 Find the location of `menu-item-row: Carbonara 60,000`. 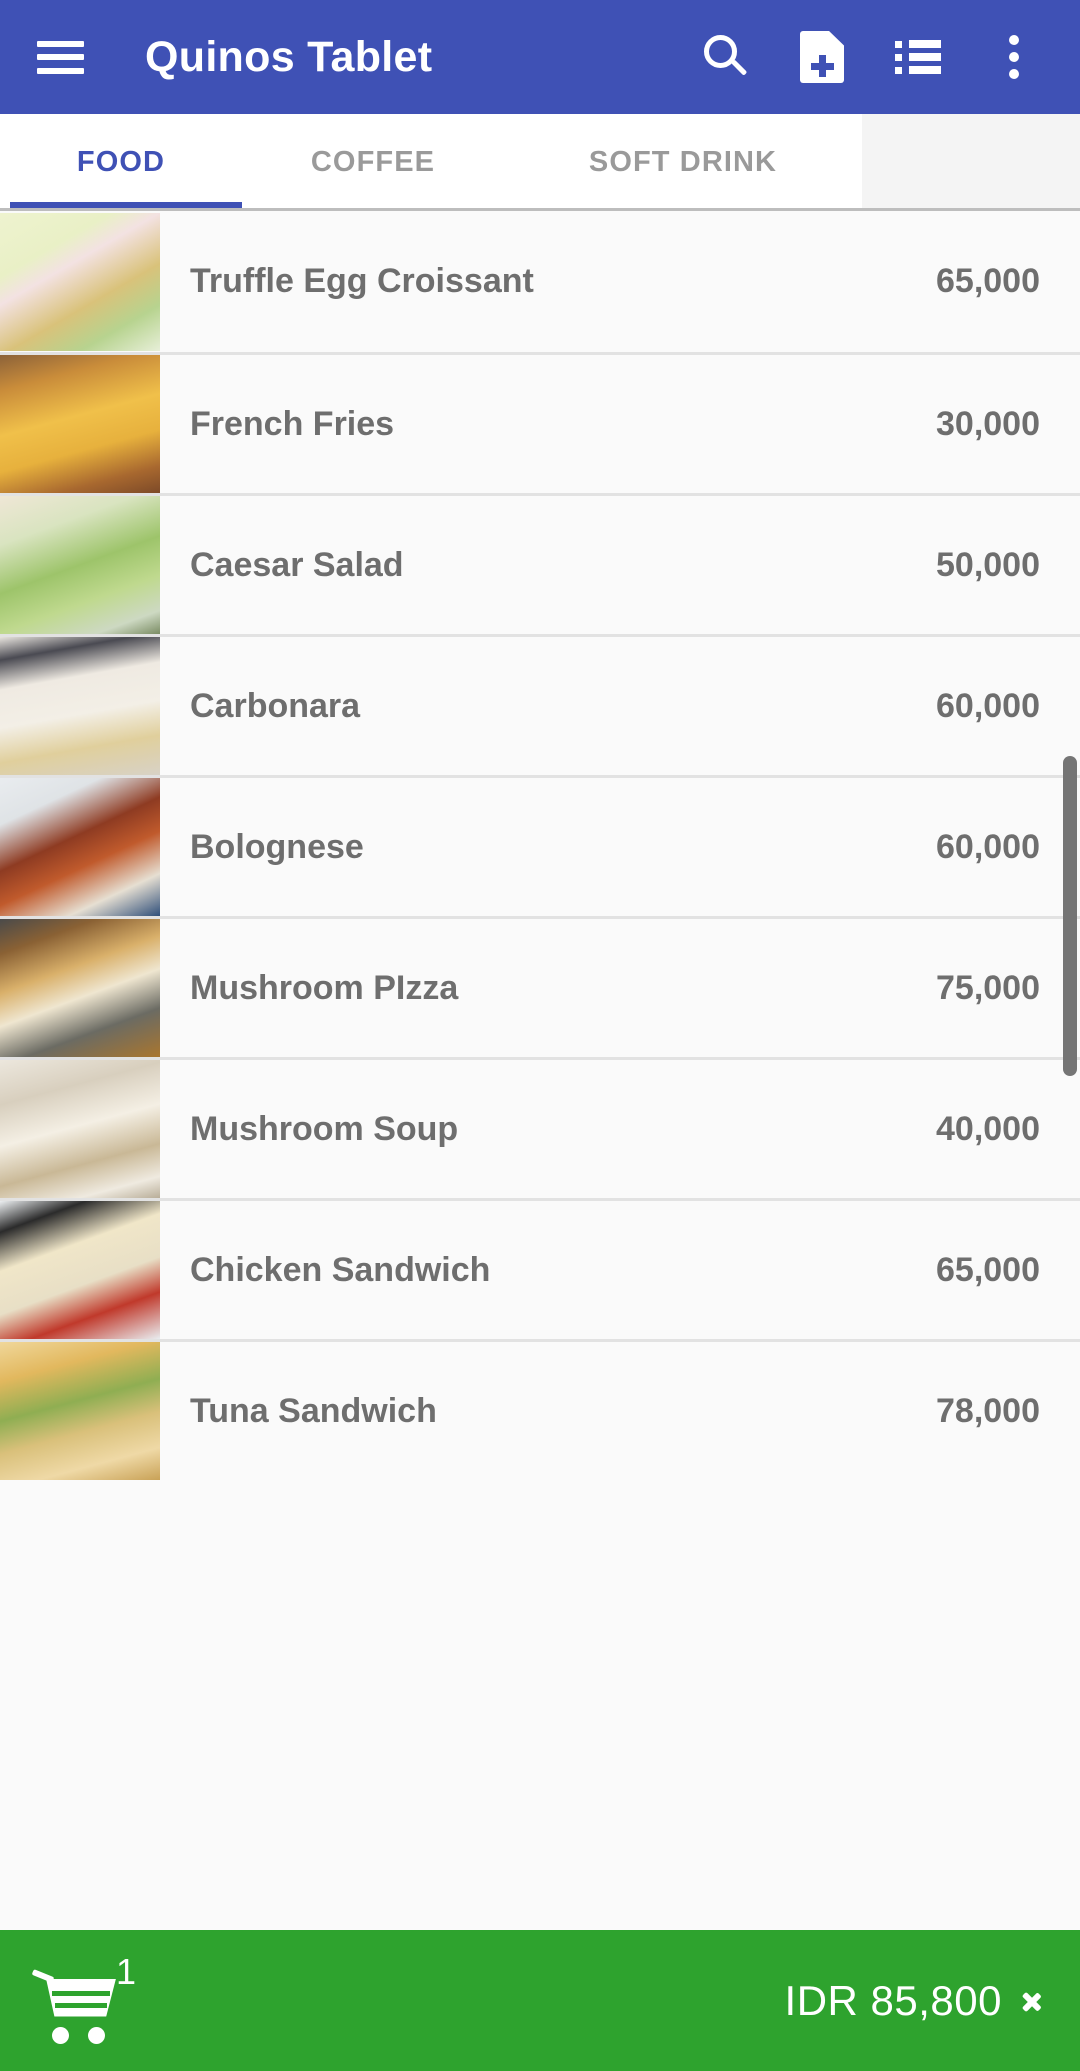

menu-item-row: Carbonara 60,000 is located at coordinates (540, 704).